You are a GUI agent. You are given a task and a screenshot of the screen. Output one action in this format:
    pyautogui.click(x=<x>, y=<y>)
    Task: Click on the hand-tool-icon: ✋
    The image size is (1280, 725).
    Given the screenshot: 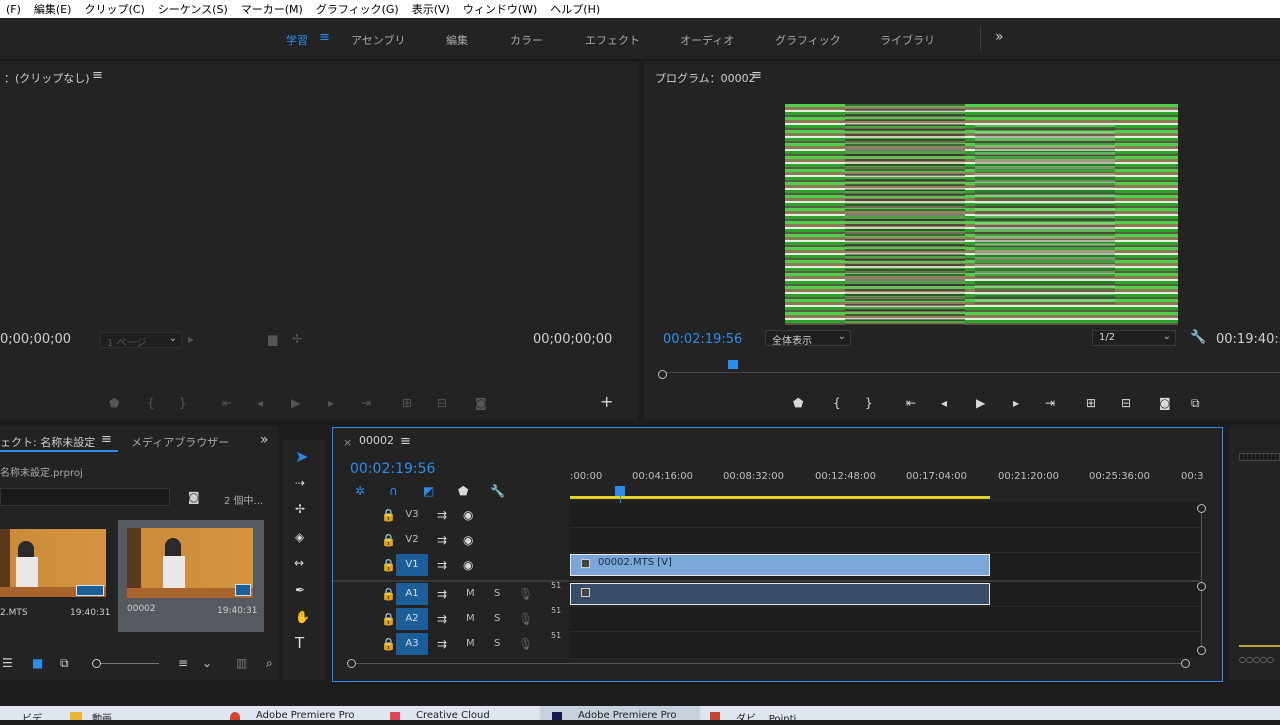 What is the action you would take?
    pyautogui.click(x=302, y=617)
    